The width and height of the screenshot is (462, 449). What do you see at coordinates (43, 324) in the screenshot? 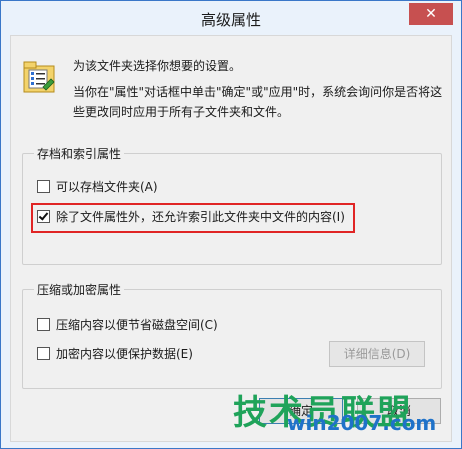
I see `compress-checkbox` at bounding box center [43, 324].